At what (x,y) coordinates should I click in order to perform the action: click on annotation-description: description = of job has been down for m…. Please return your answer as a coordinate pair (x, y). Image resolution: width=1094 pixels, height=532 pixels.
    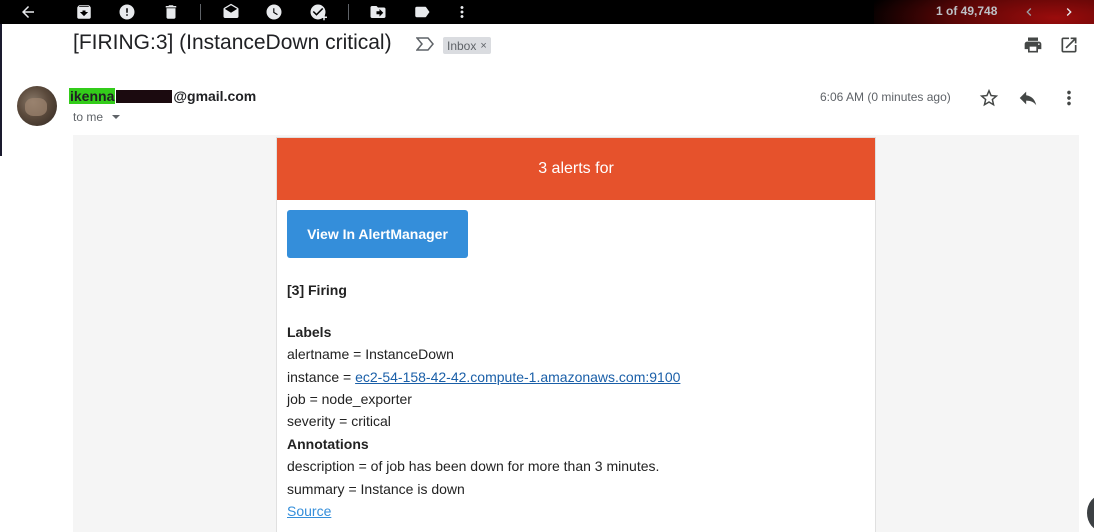
    Looking at the image, I should click on (473, 466).